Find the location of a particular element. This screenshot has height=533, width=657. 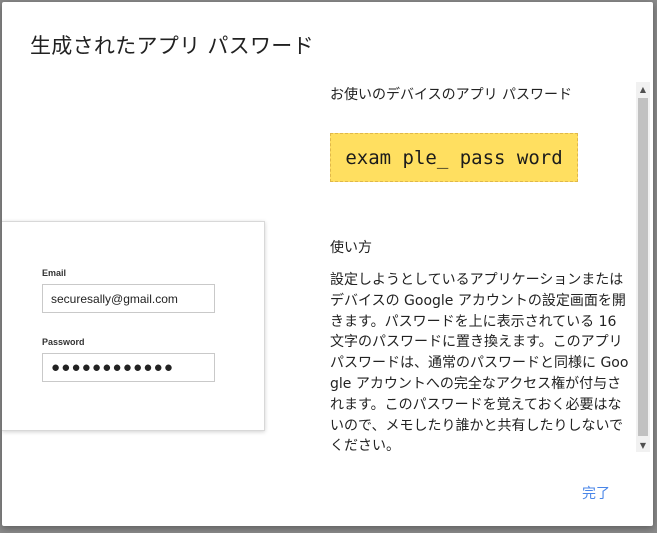

dialog-title: 生成されたアプリ パスワード is located at coordinates (172, 46).